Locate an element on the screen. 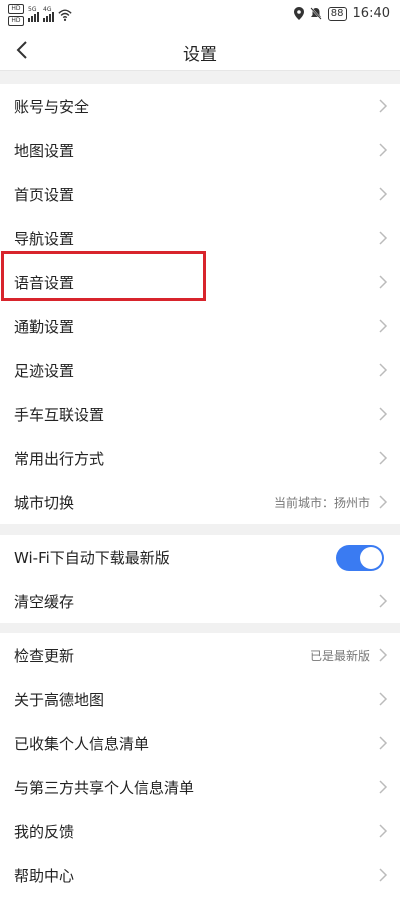 Image resolution: width=400 pixels, height=897 pixels. row-check-update: 检查更新 已是最新版 is located at coordinates (200, 655).